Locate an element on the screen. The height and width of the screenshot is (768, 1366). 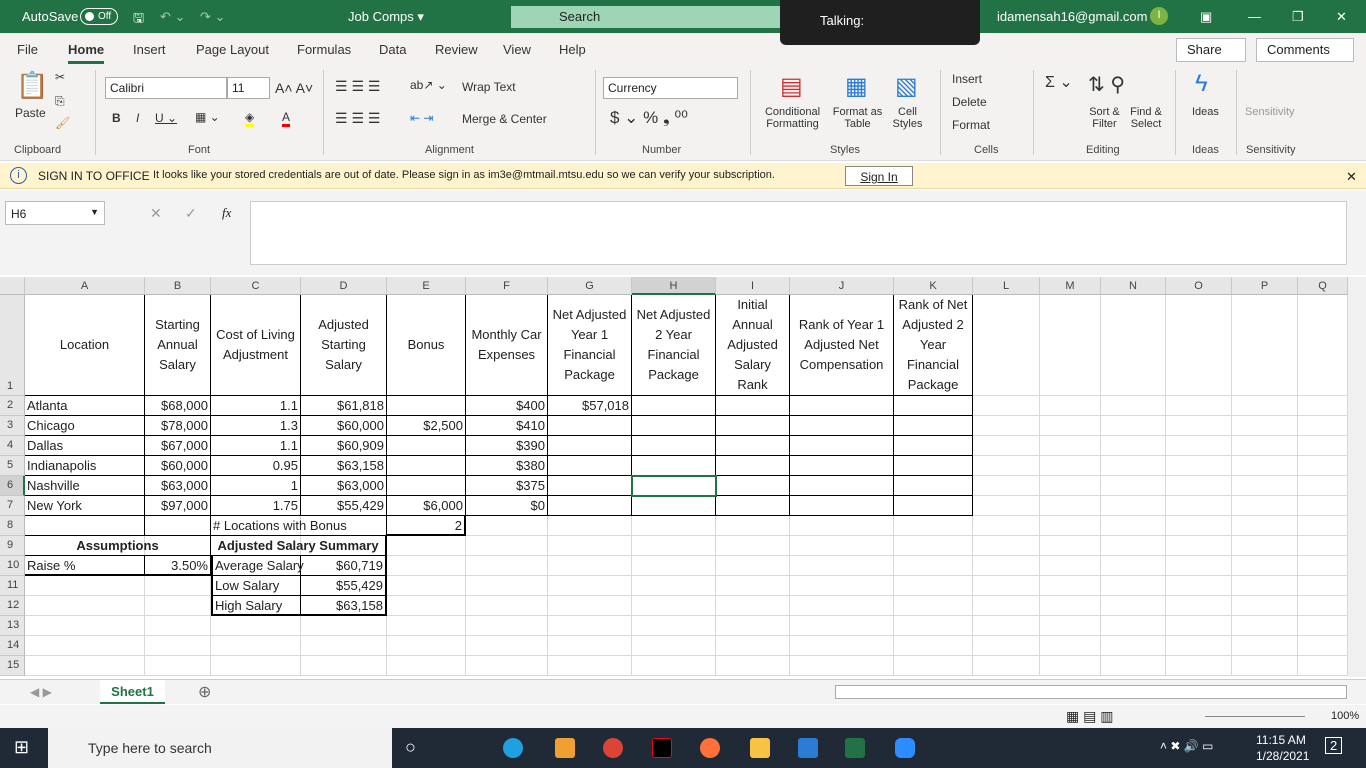
sign-in-button: Sign In is located at coordinates (879, 176).